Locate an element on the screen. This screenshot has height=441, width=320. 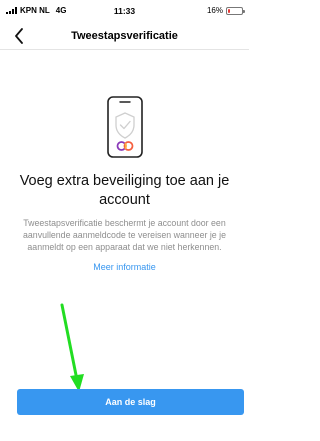
status-bar-right: 16% is located at coordinates (225, 10).